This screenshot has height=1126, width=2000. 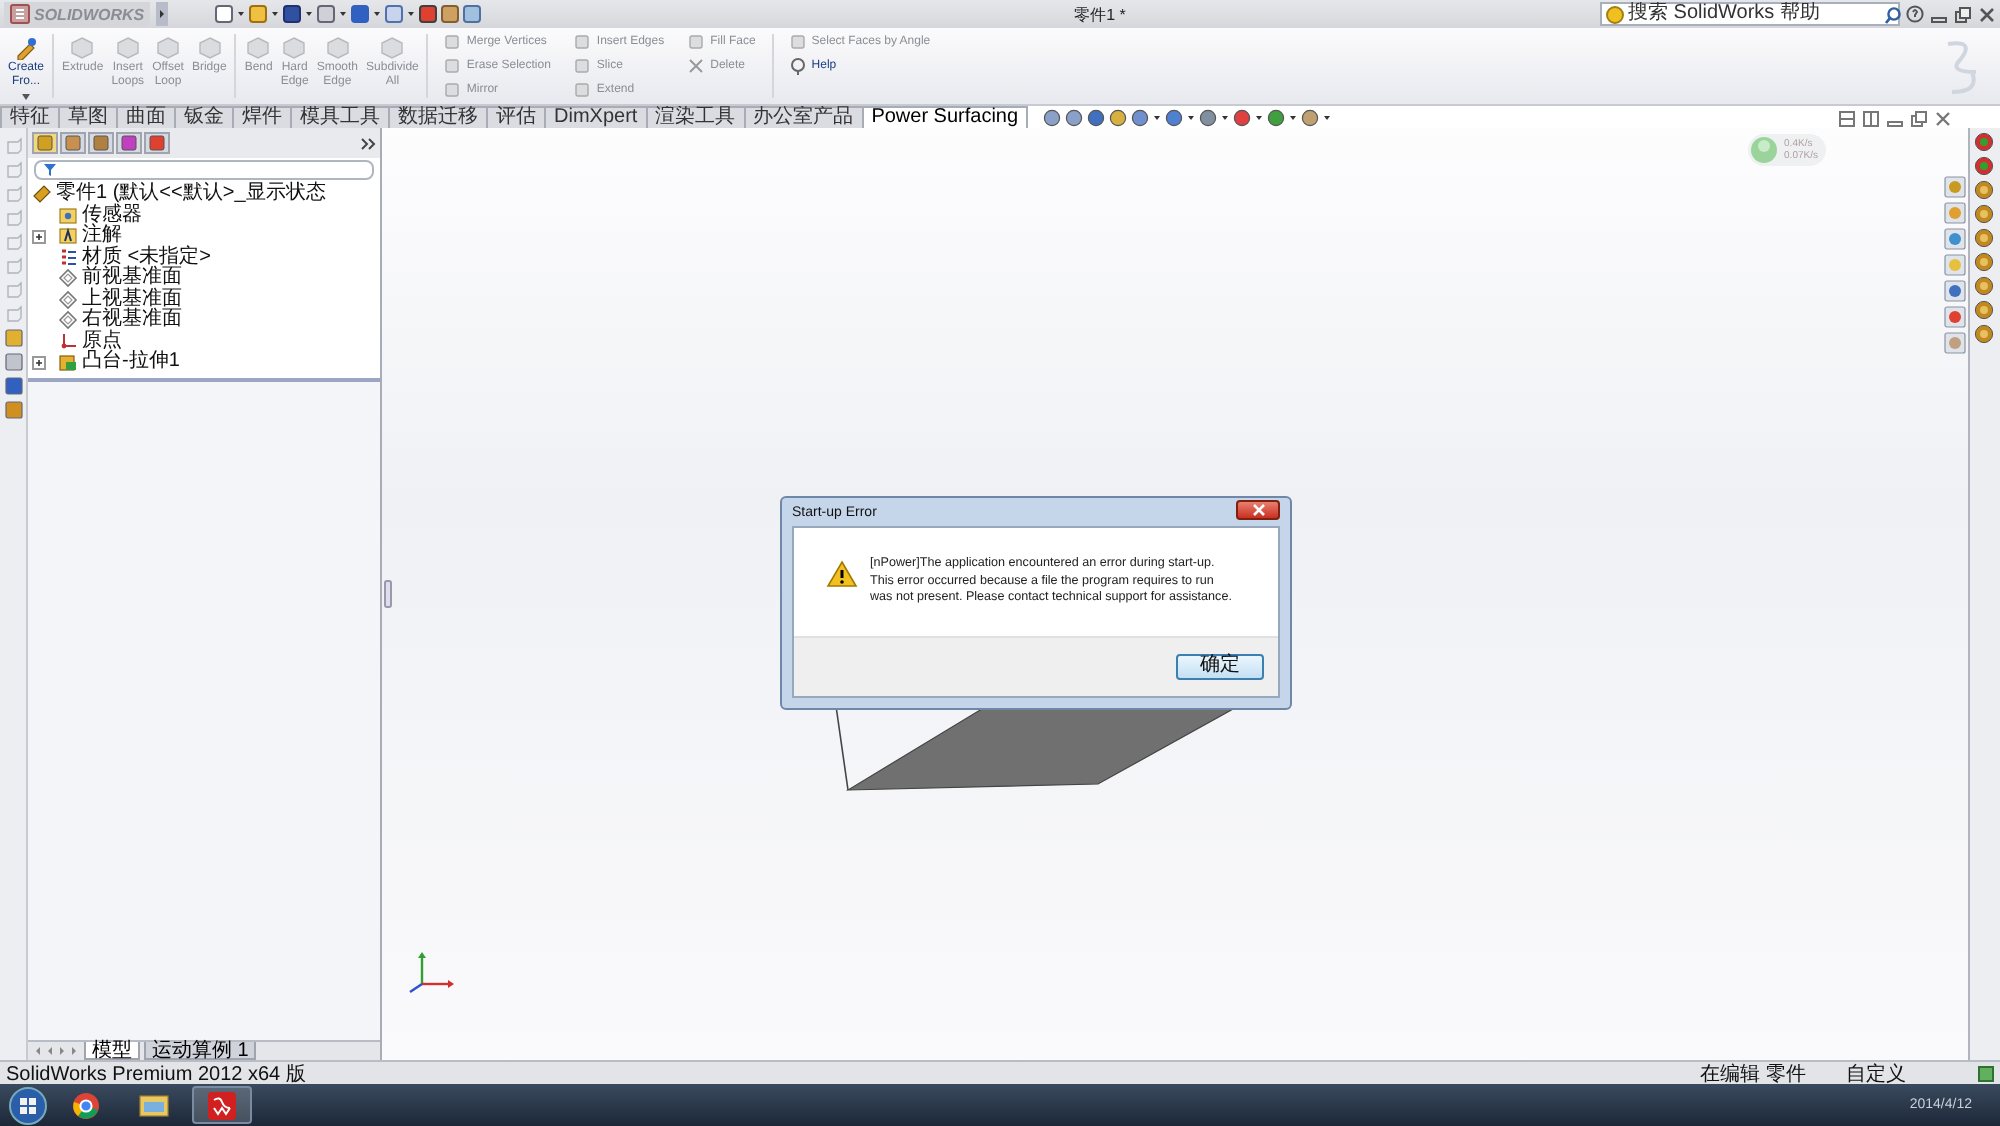 I want to click on tab: 渲染工具, so click(x=695, y=117).